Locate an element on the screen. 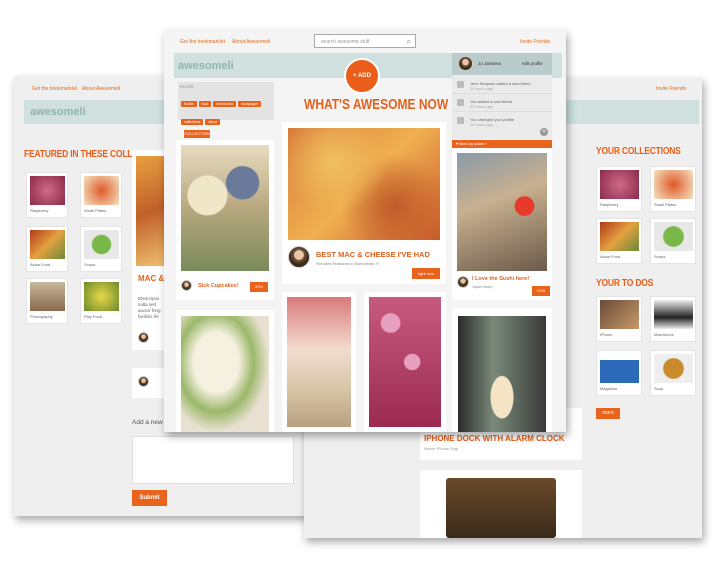 Image resolution: width=720 pixels, height=576 pixels. ham-sandwich-image is located at coordinates (319, 362).